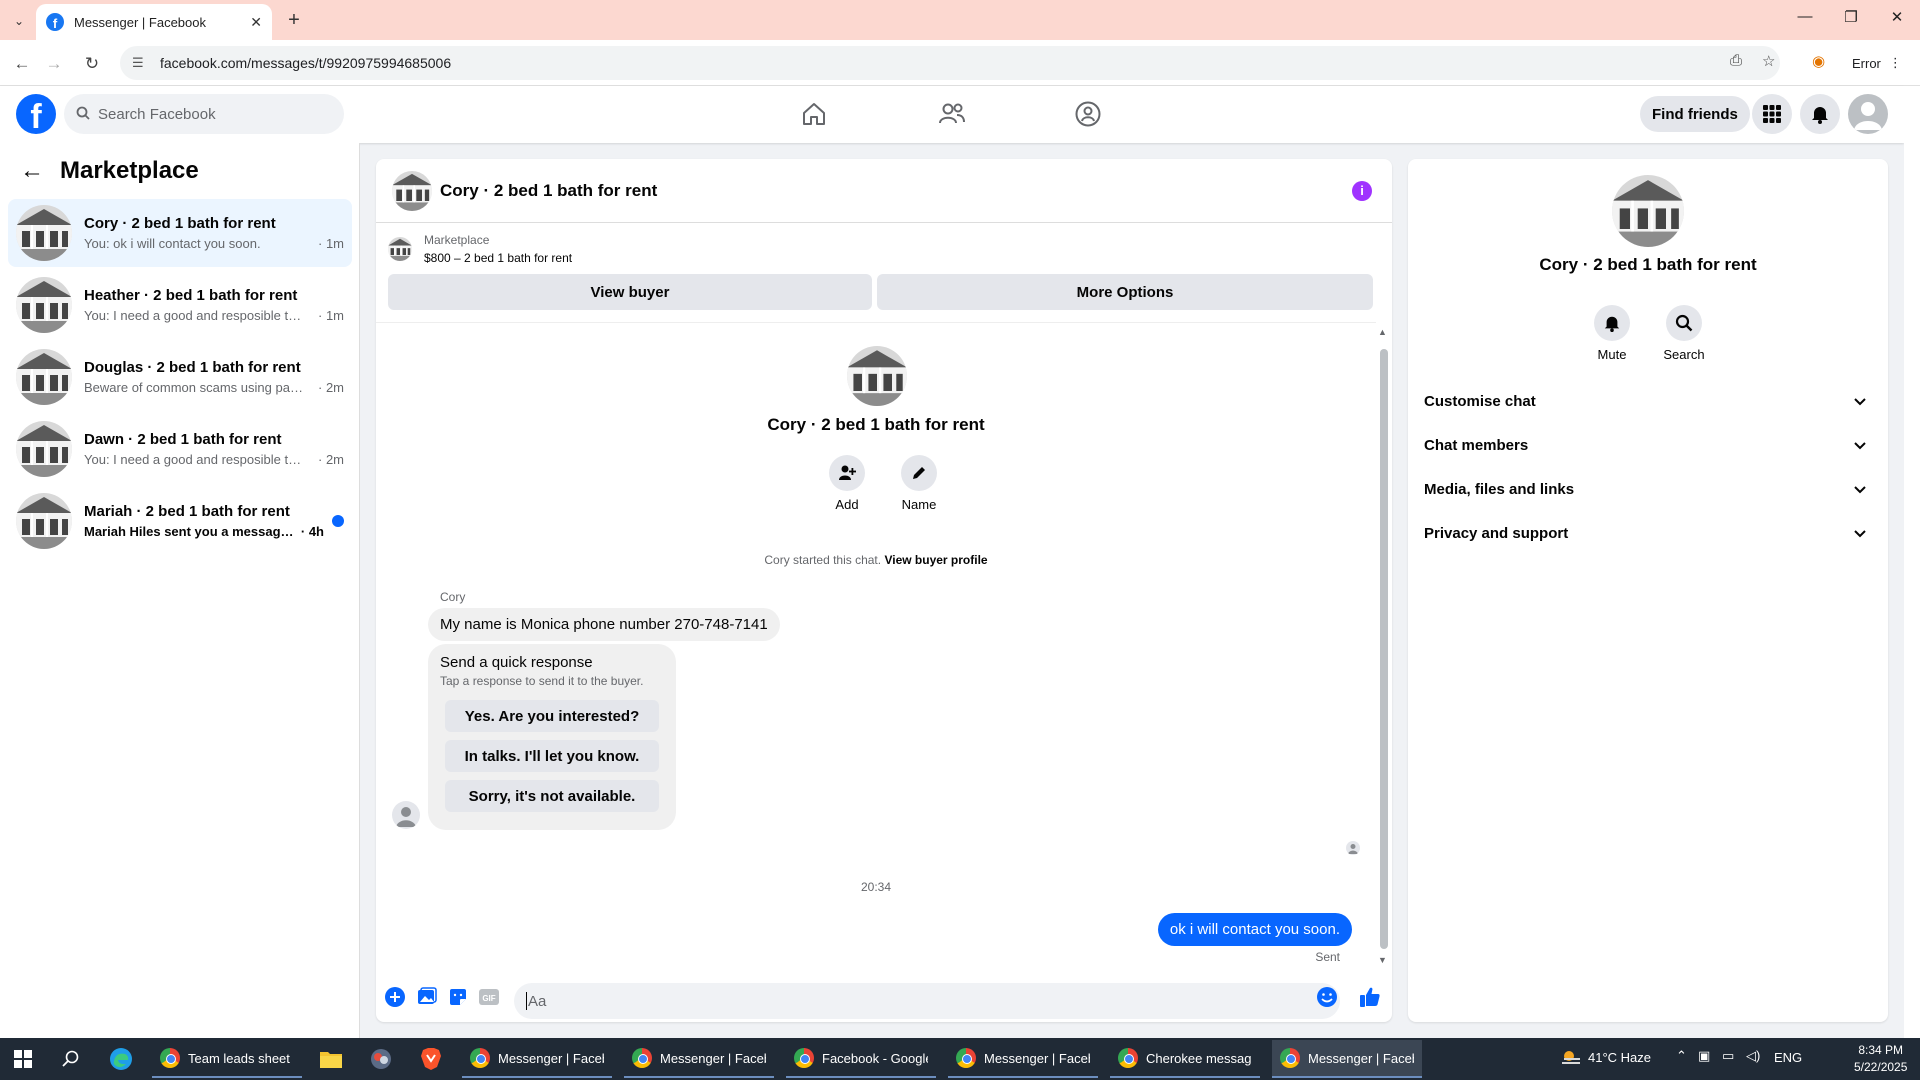 The image size is (1920, 1080). I want to click on add-people-button: Add, so click(847, 483).